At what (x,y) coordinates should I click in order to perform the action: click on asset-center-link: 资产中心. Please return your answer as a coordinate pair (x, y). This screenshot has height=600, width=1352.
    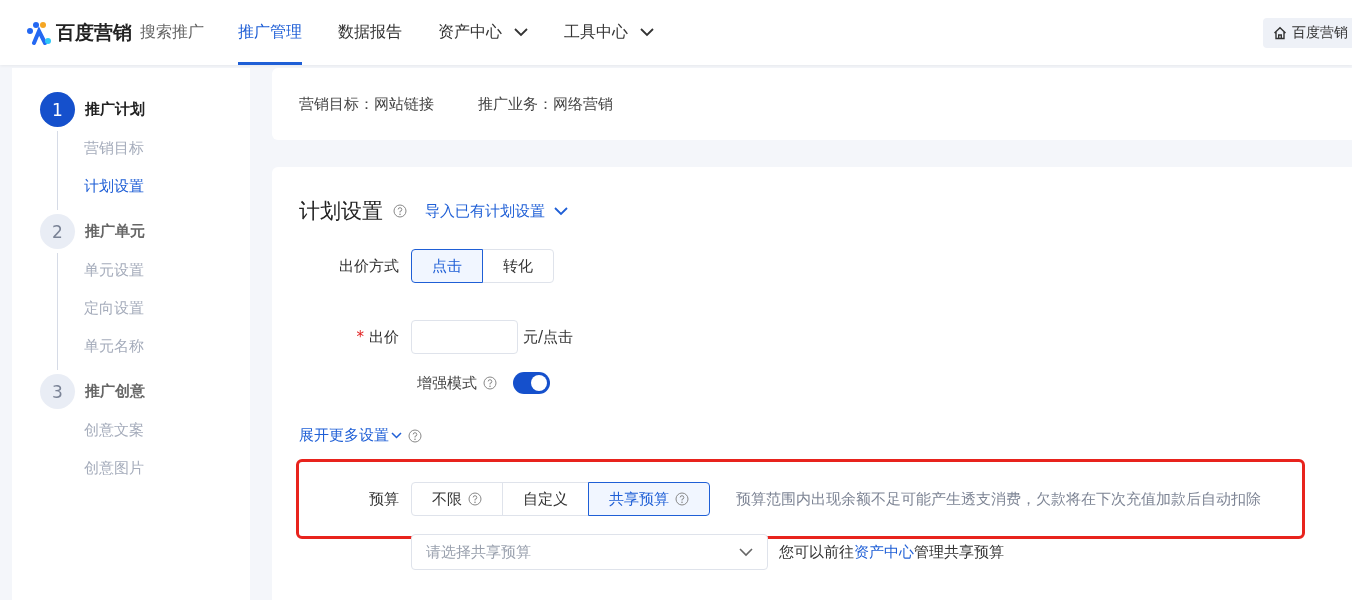
    Looking at the image, I should click on (884, 551).